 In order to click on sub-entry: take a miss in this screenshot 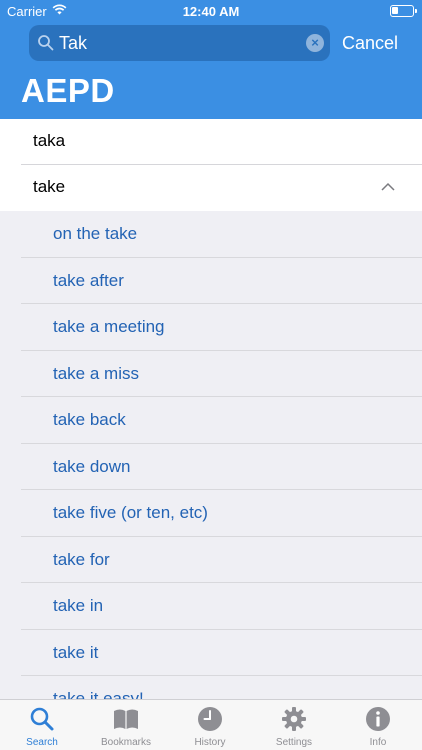, I will do `click(211, 373)`.